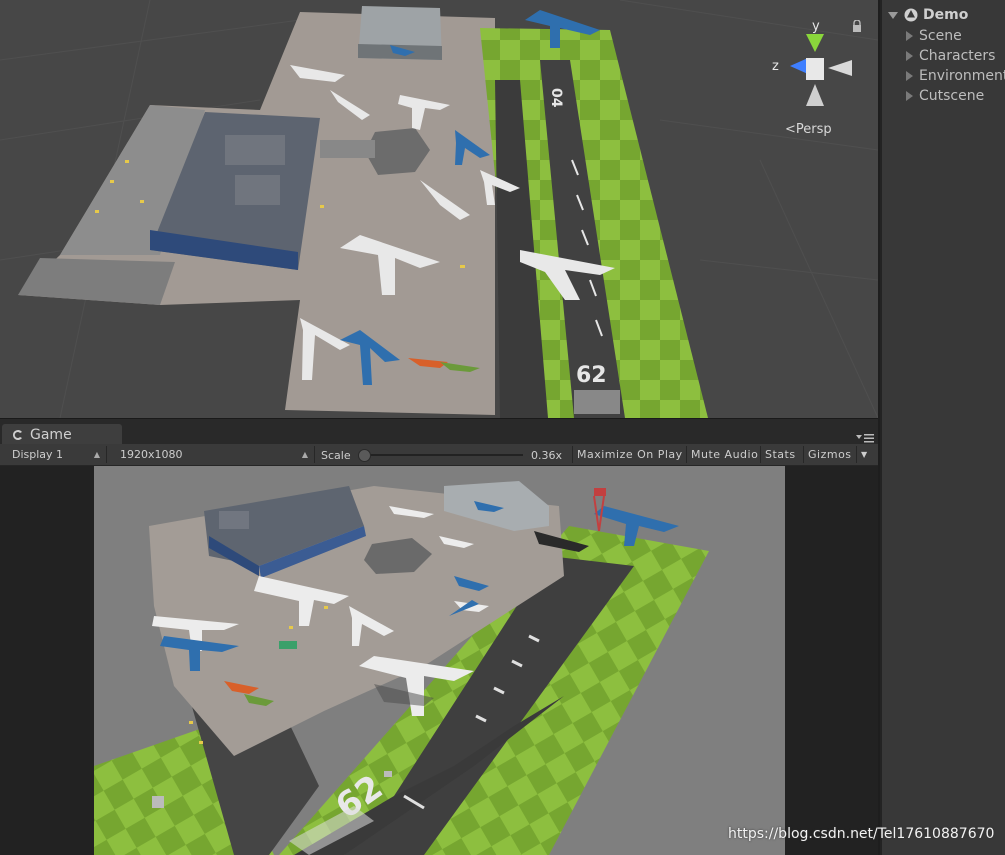  I want to click on scale-slider-handle, so click(364, 455).